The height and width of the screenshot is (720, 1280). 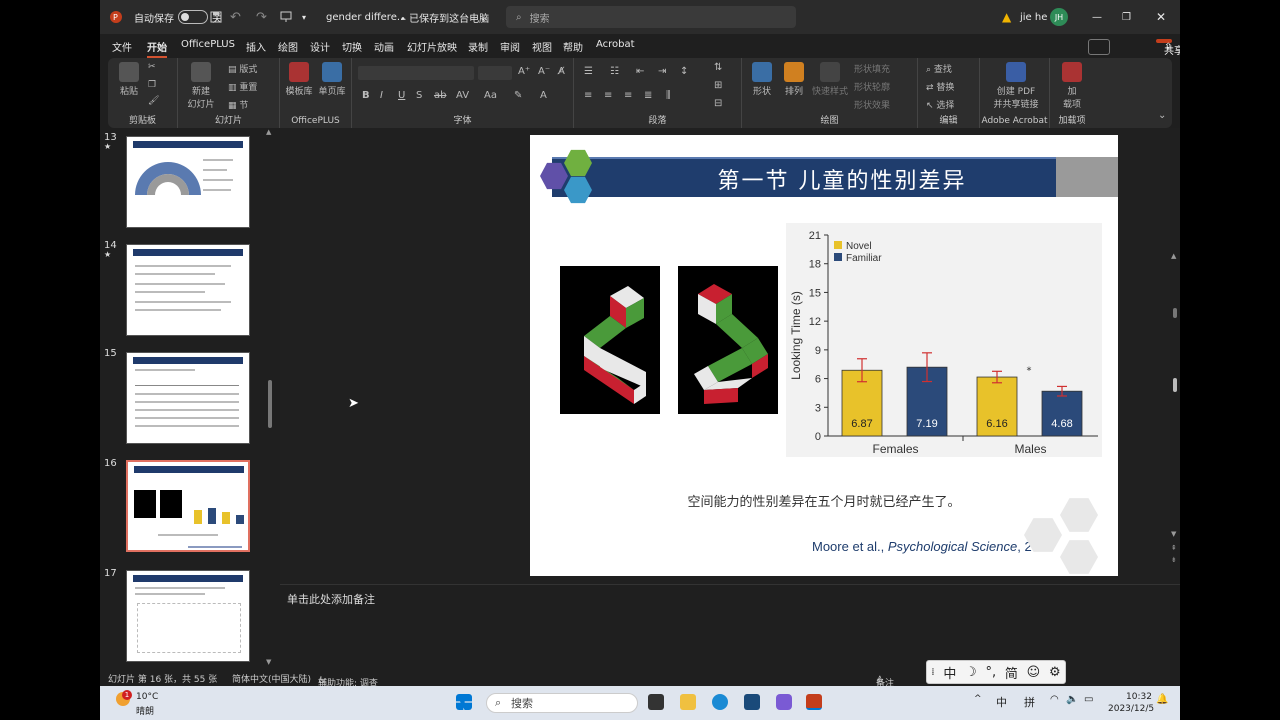 What do you see at coordinates (1059, 17) in the screenshot?
I see `user-avatar: JH` at bounding box center [1059, 17].